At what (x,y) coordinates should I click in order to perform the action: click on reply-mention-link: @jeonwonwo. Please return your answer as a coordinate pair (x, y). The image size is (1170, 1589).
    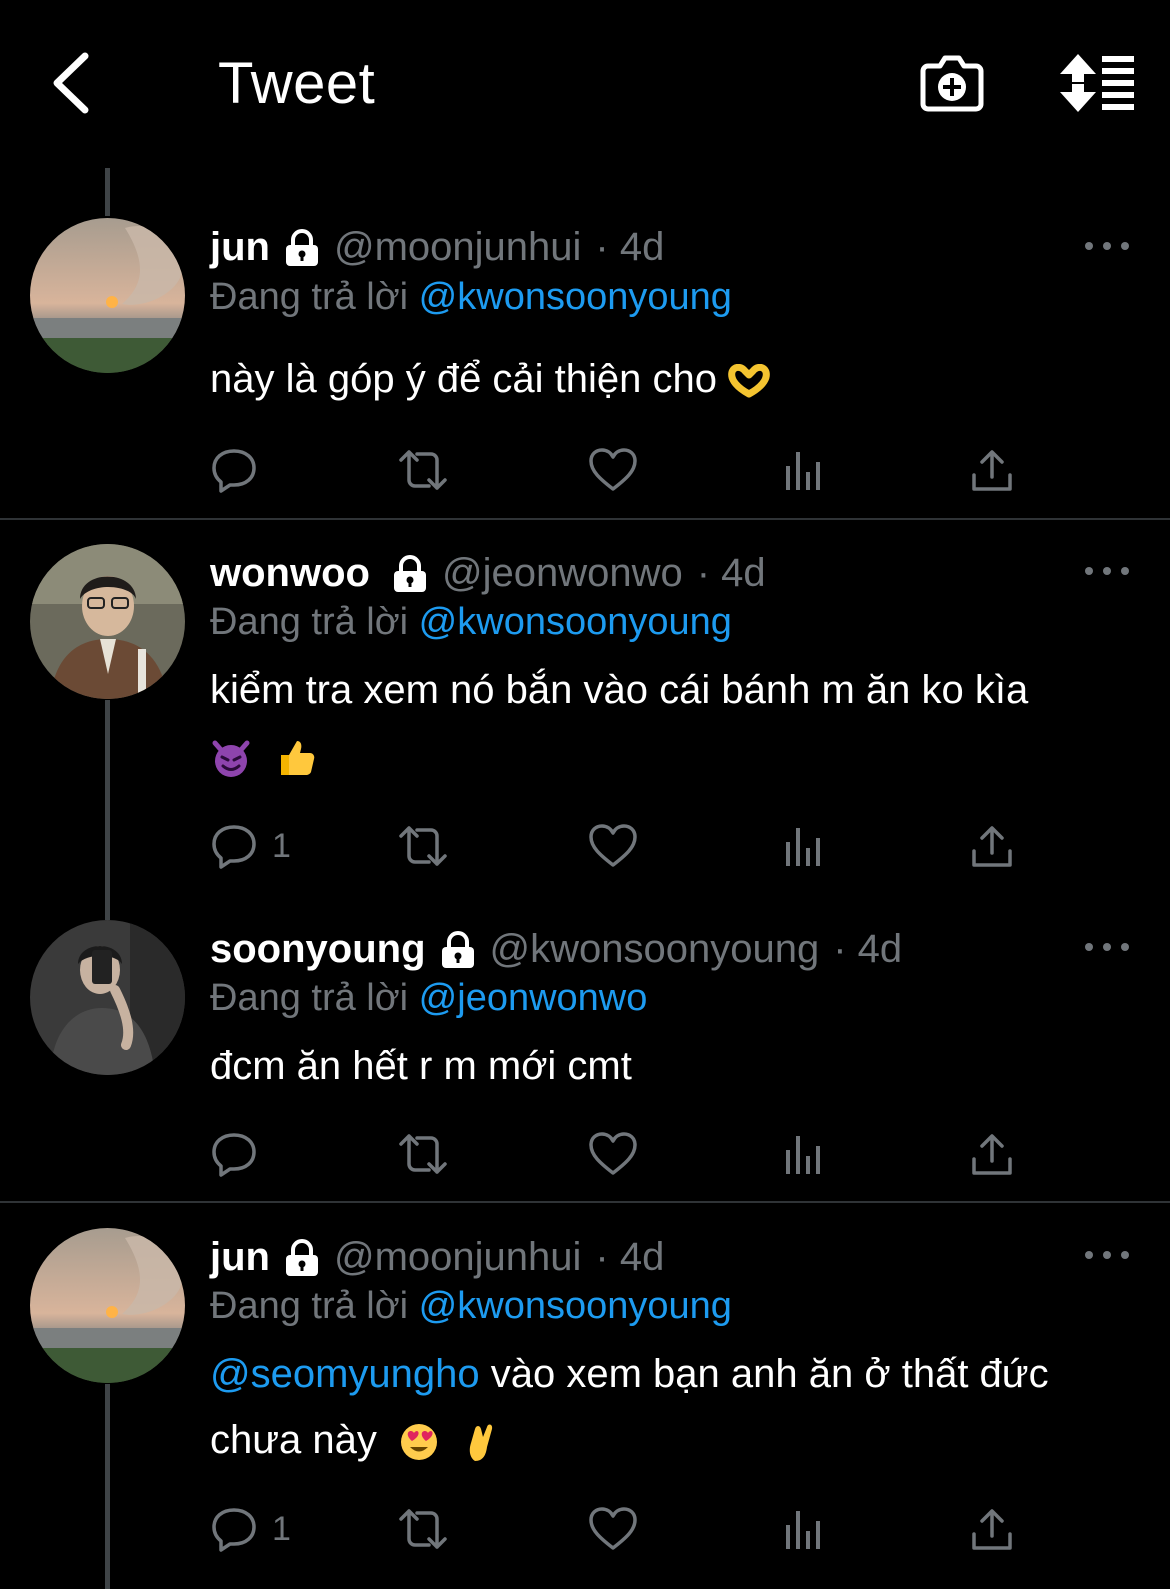
    Looking at the image, I should click on (533, 998).